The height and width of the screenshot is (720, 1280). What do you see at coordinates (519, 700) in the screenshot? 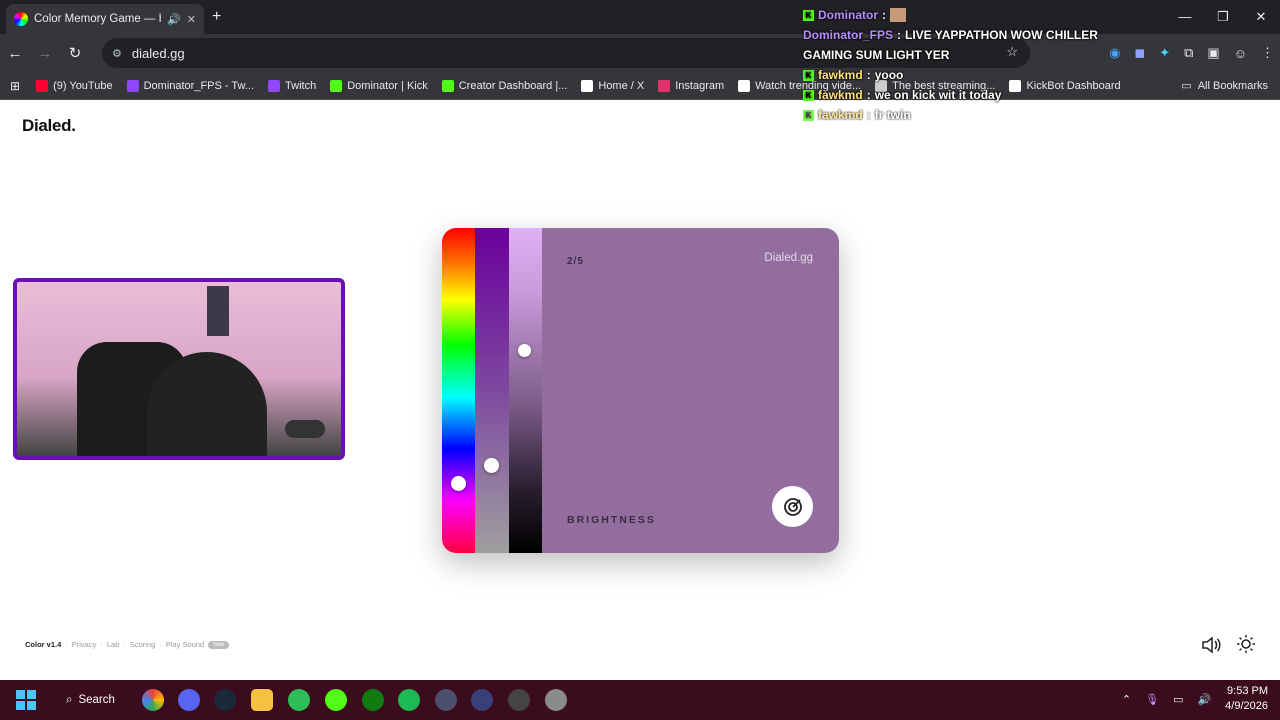
I see `obs-icon` at bounding box center [519, 700].